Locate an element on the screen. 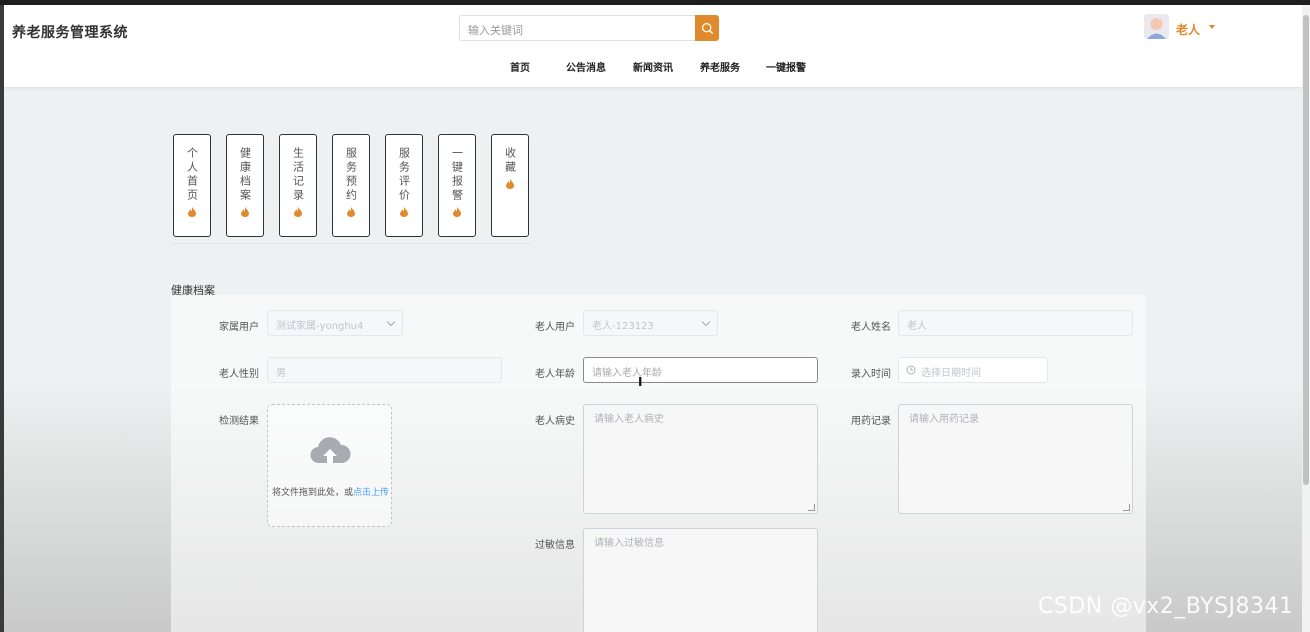 Image resolution: width=1310 pixels, height=632 pixels. family-user-label: 家属用户 is located at coordinates (239, 327).